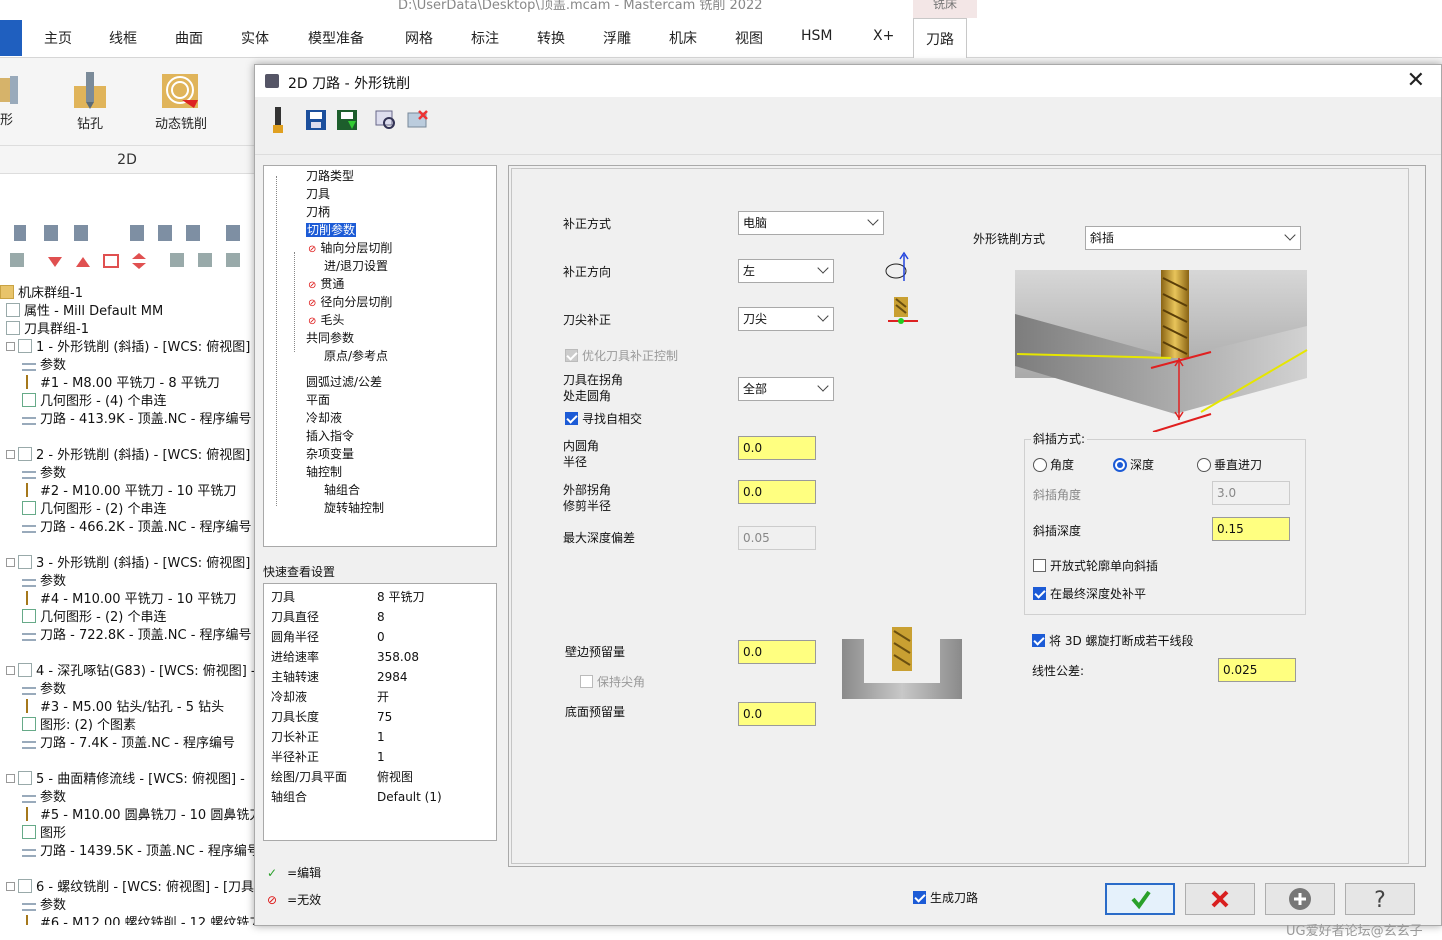 The width and height of the screenshot is (1442, 940). Describe the element at coordinates (128, 348) in the screenshot. I see `tree-item: 1 - 外形铣削 (斜插) - [WCS: 俯视图]` at that location.